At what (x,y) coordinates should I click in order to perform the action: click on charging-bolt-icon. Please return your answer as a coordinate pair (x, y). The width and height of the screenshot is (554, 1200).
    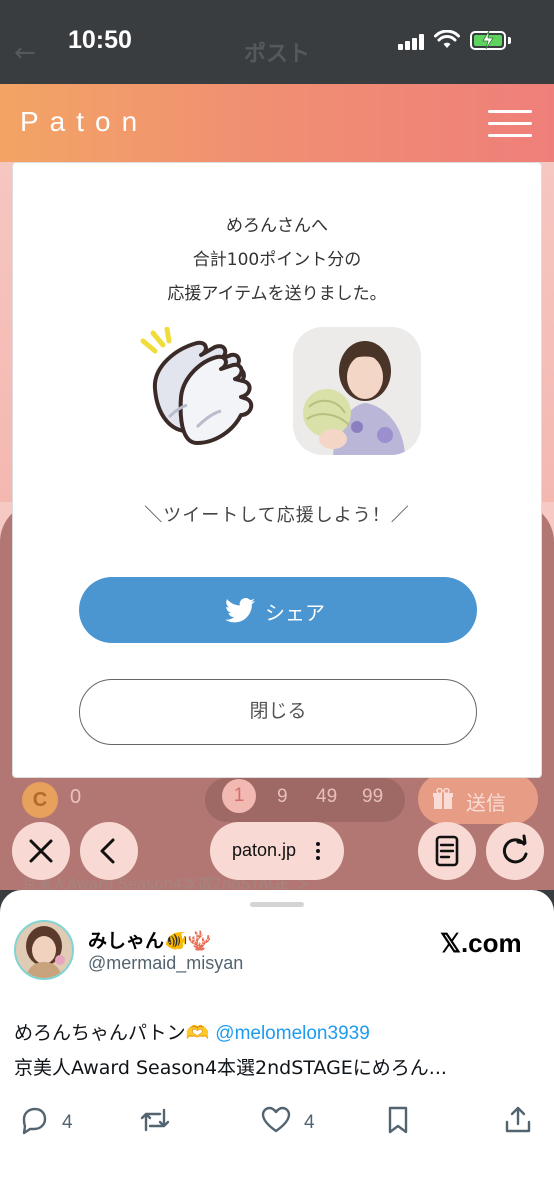
    Looking at the image, I should click on (488, 40).